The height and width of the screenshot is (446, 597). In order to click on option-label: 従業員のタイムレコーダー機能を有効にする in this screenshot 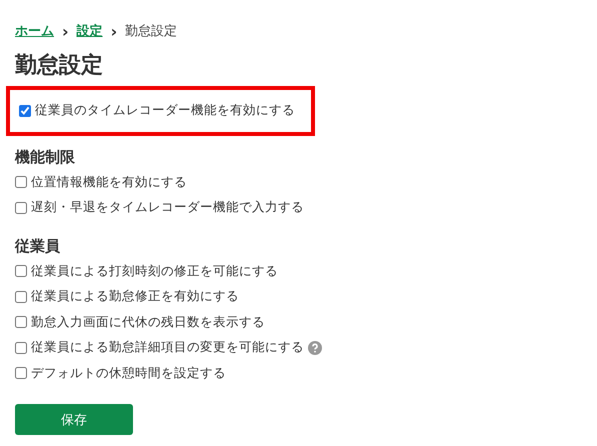, I will do `click(165, 111)`.